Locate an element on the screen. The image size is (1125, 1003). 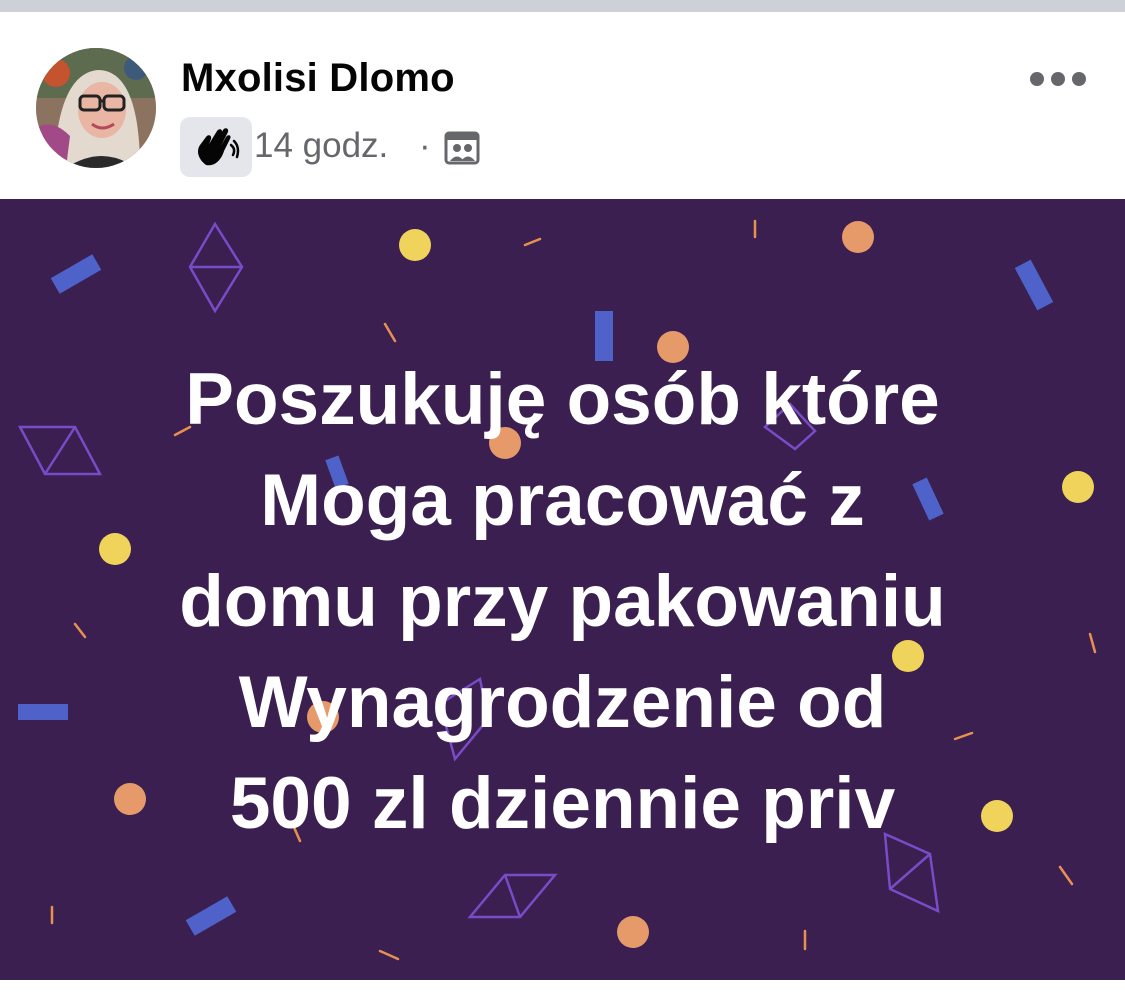
more-horizontal-icon is located at coordinates (1058, 79).